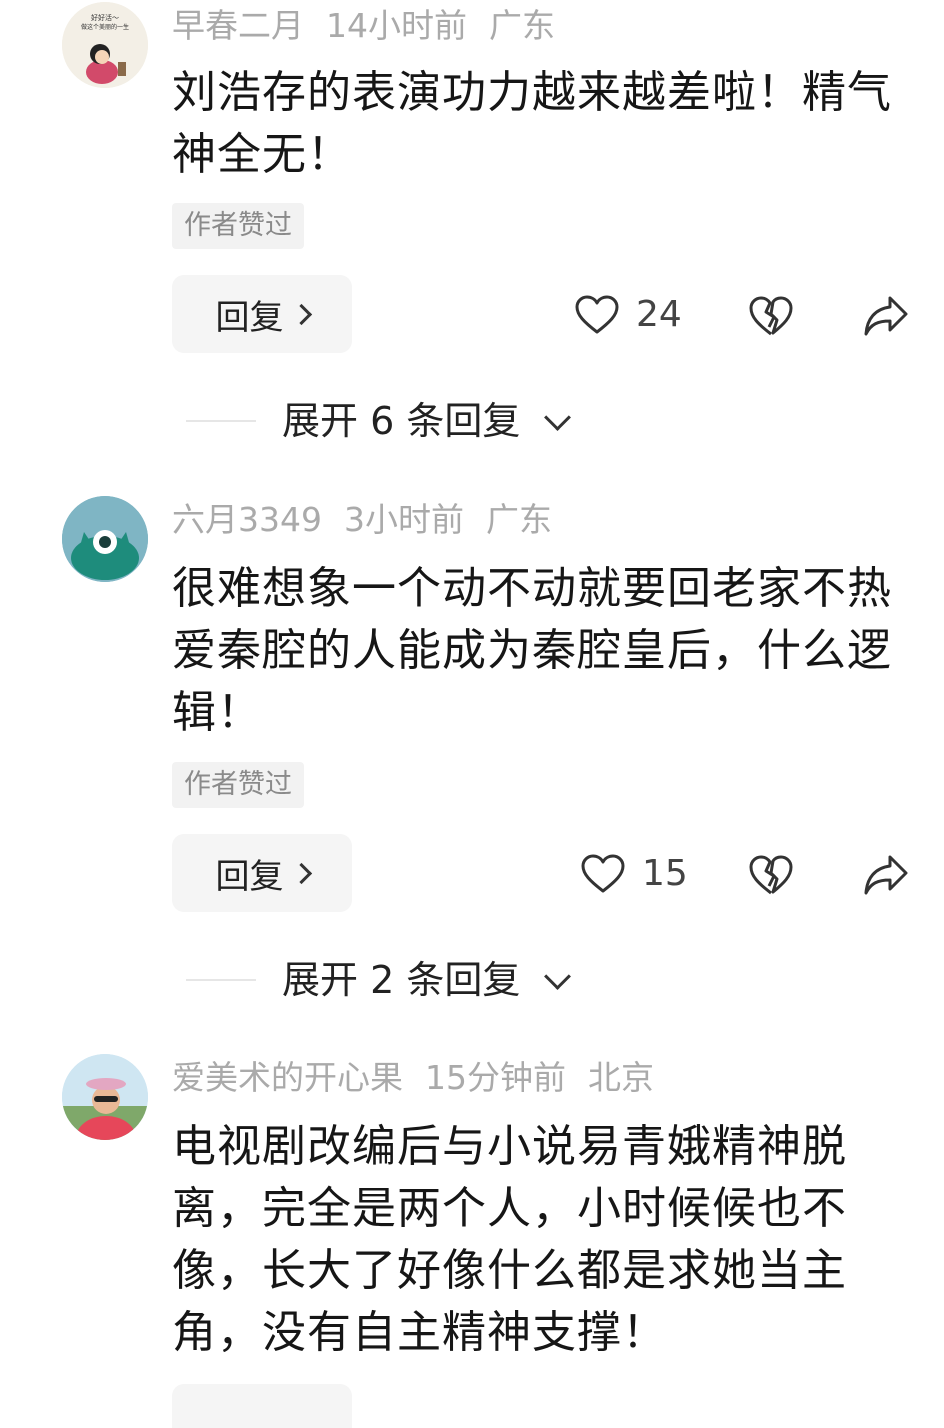  What do you see at coordinates (105, 17) in the screenshot?
I see `svg-text: 好好活～` at bounding box center [105, 17].